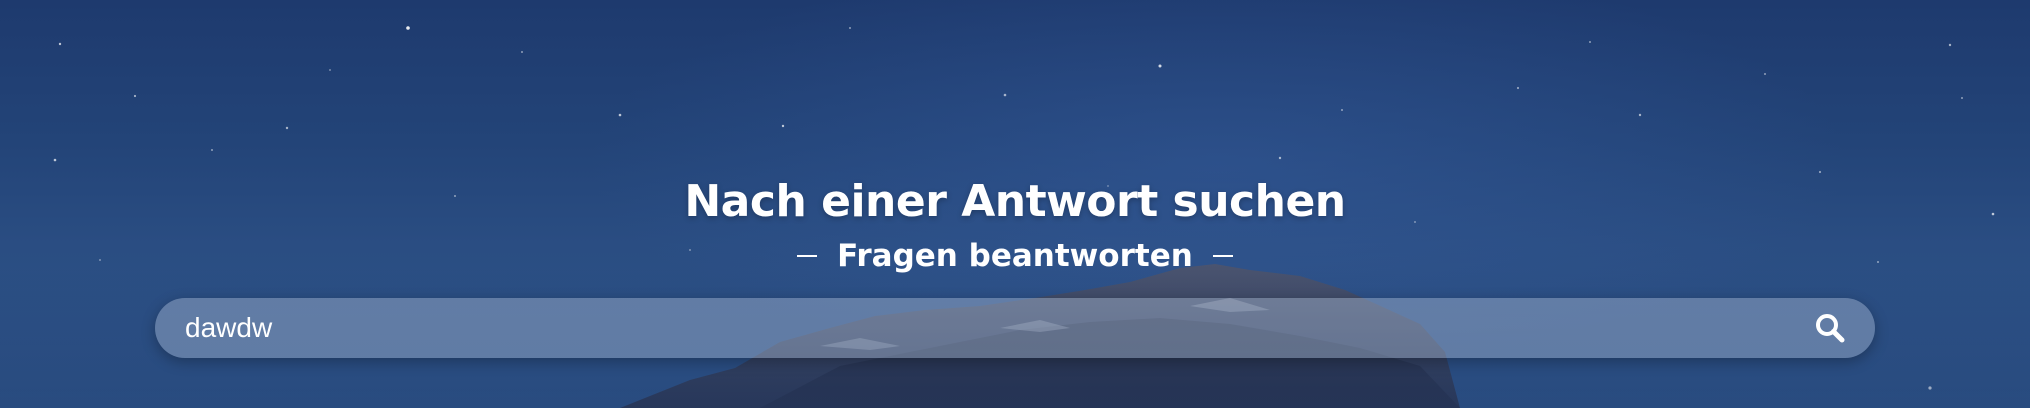 This screenshot has height=408, width=2030. What do you see at coordinates (807, 256) in the screenshot?
I see `subtitle-dash-left` at bounding box center [807, 256].